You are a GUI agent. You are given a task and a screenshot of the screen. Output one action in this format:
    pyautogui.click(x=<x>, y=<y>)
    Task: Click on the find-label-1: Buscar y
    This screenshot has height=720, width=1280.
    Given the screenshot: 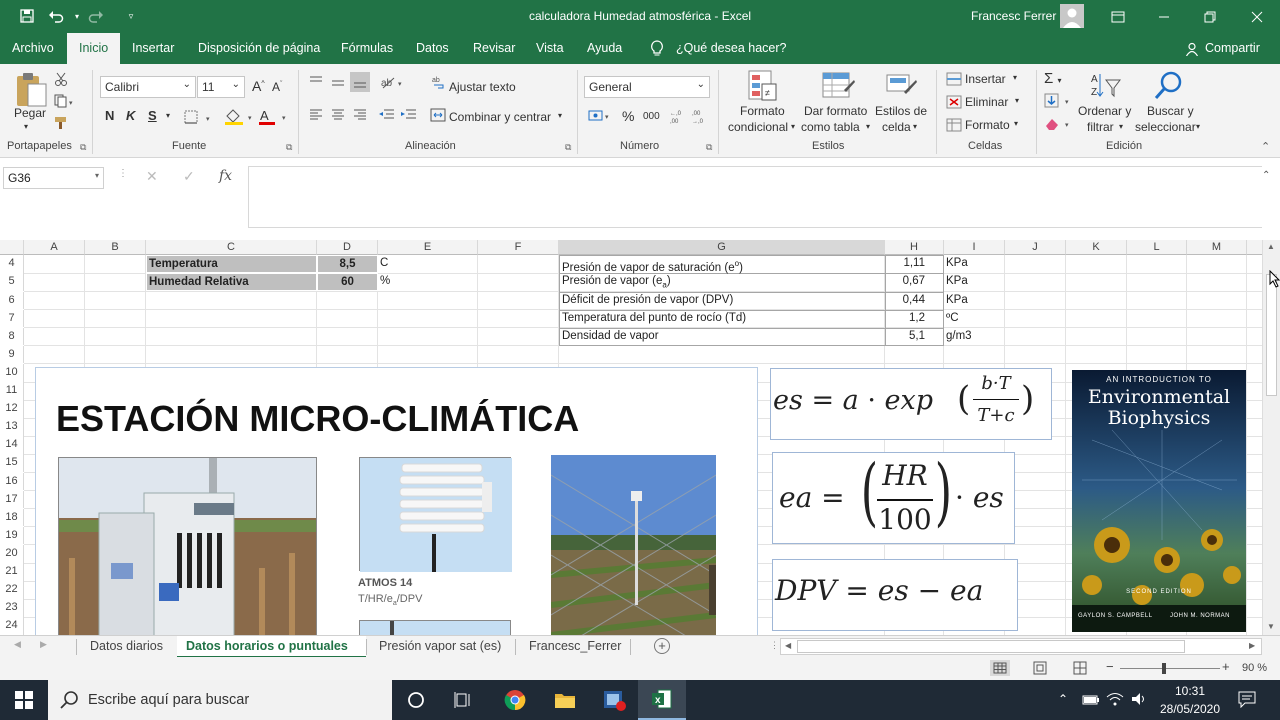 What is the action you would take?
    pyautogui.click(x=1170, y=111)
    